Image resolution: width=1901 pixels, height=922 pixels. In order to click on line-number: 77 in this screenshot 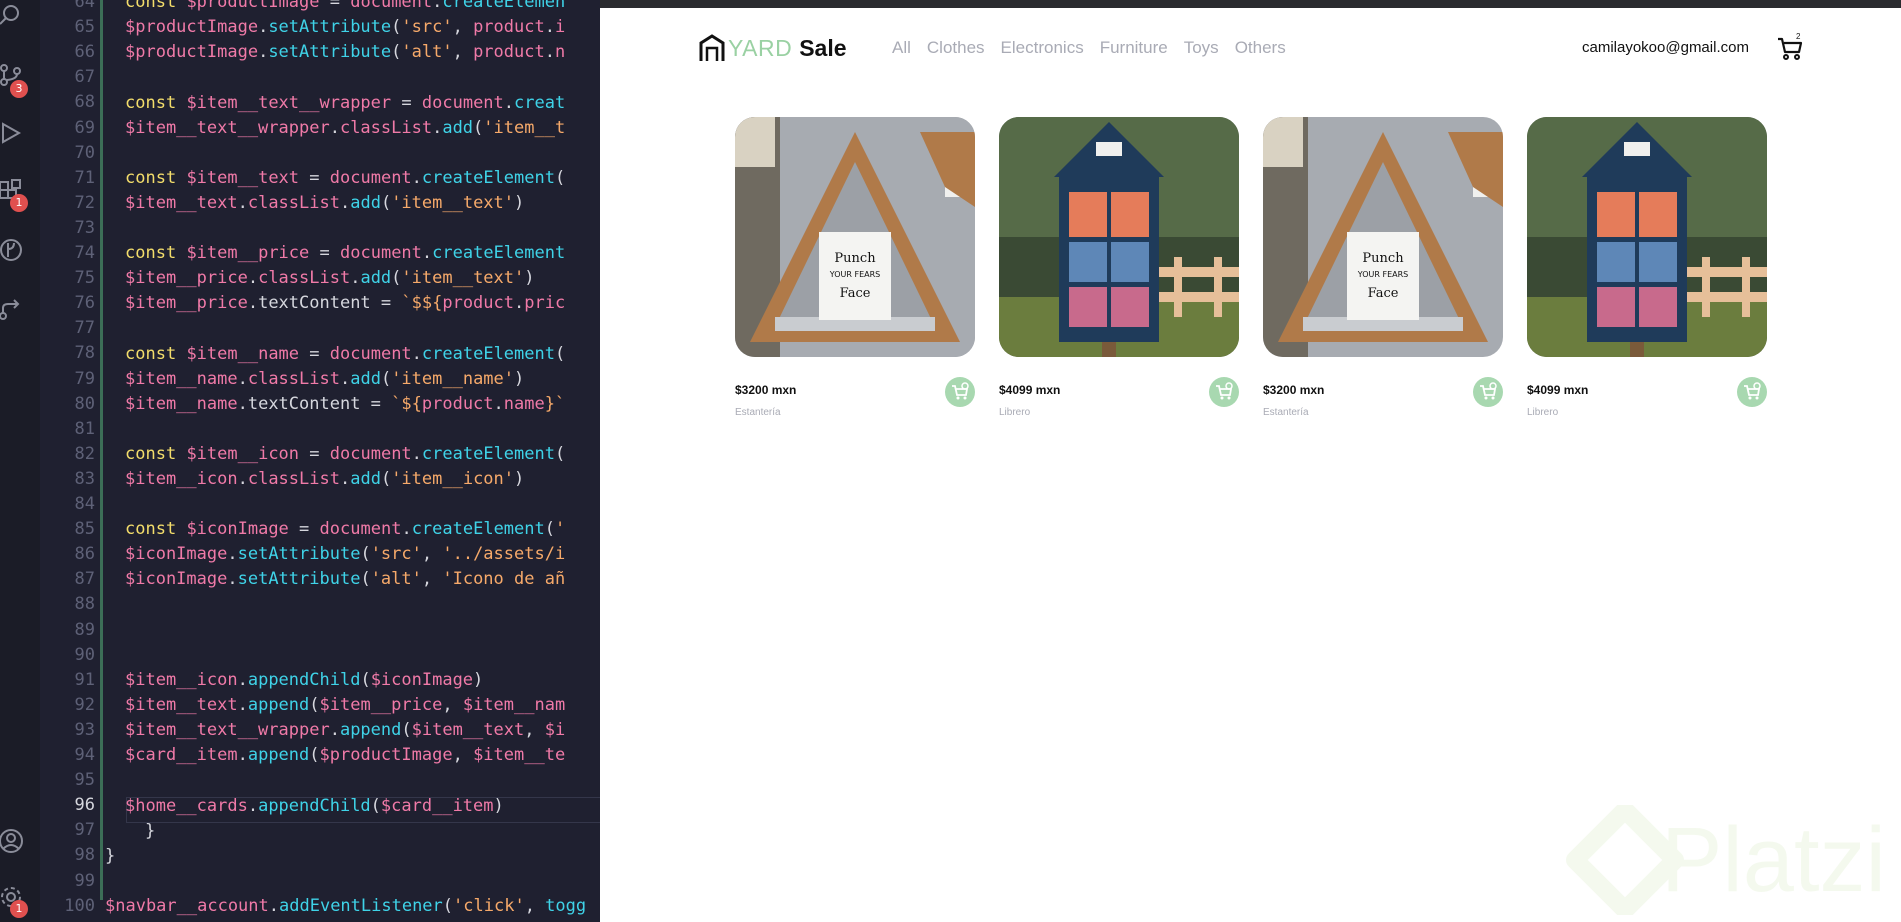, I will do `click(84, 328)`.